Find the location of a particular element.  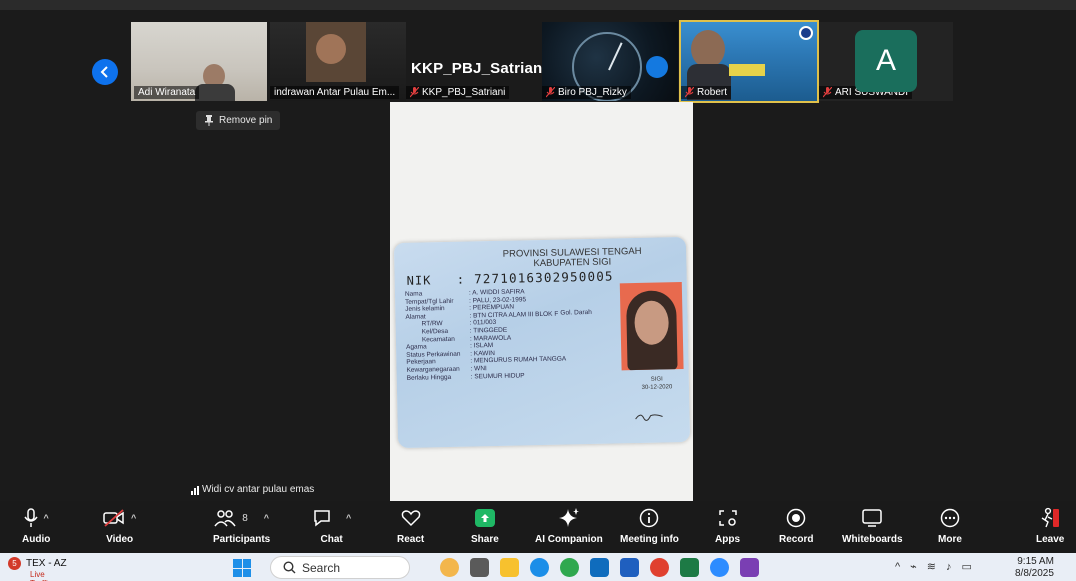

video-options-icon: ^ is located at coordinates (133, 518).